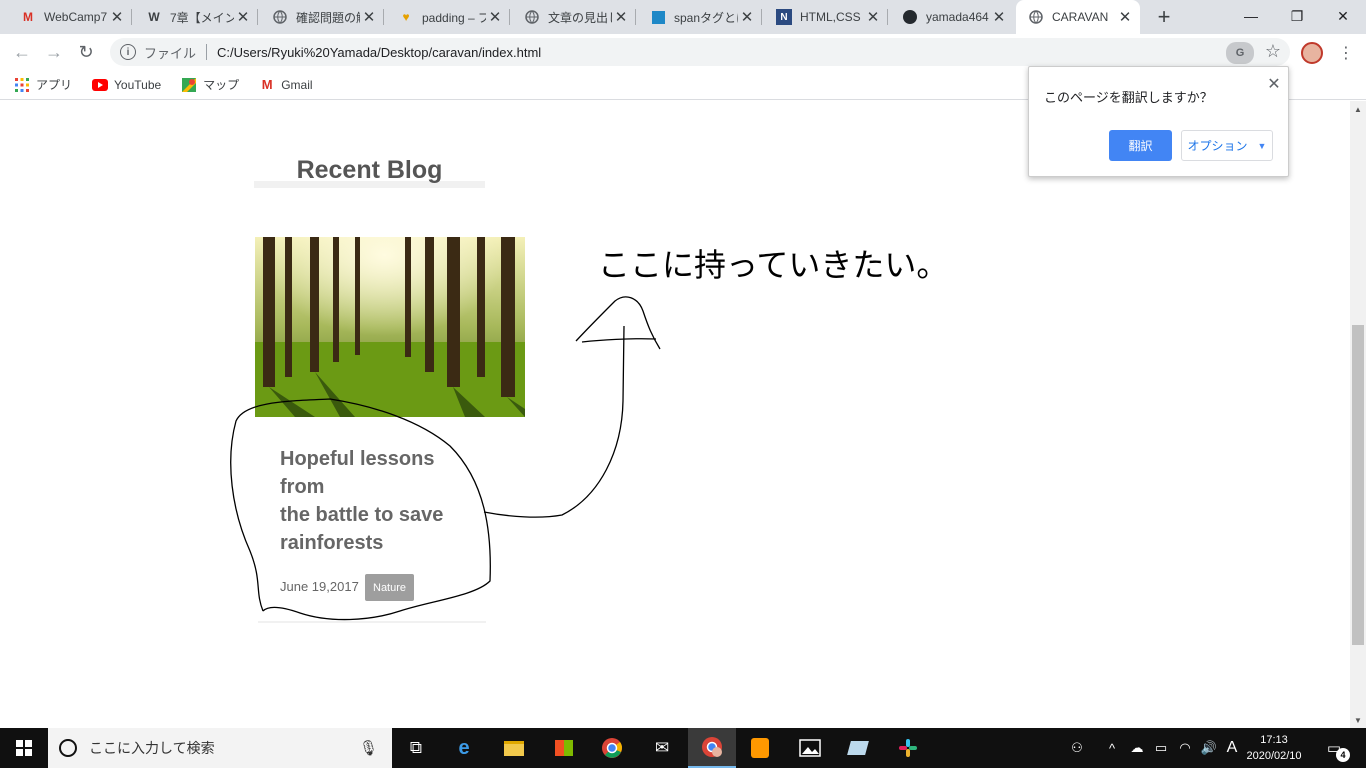 This screenshot has height=768, width=1366. Describe the element at coordinates (1251, 16) in the screenshot. I see `minimize-button: —` at that location.